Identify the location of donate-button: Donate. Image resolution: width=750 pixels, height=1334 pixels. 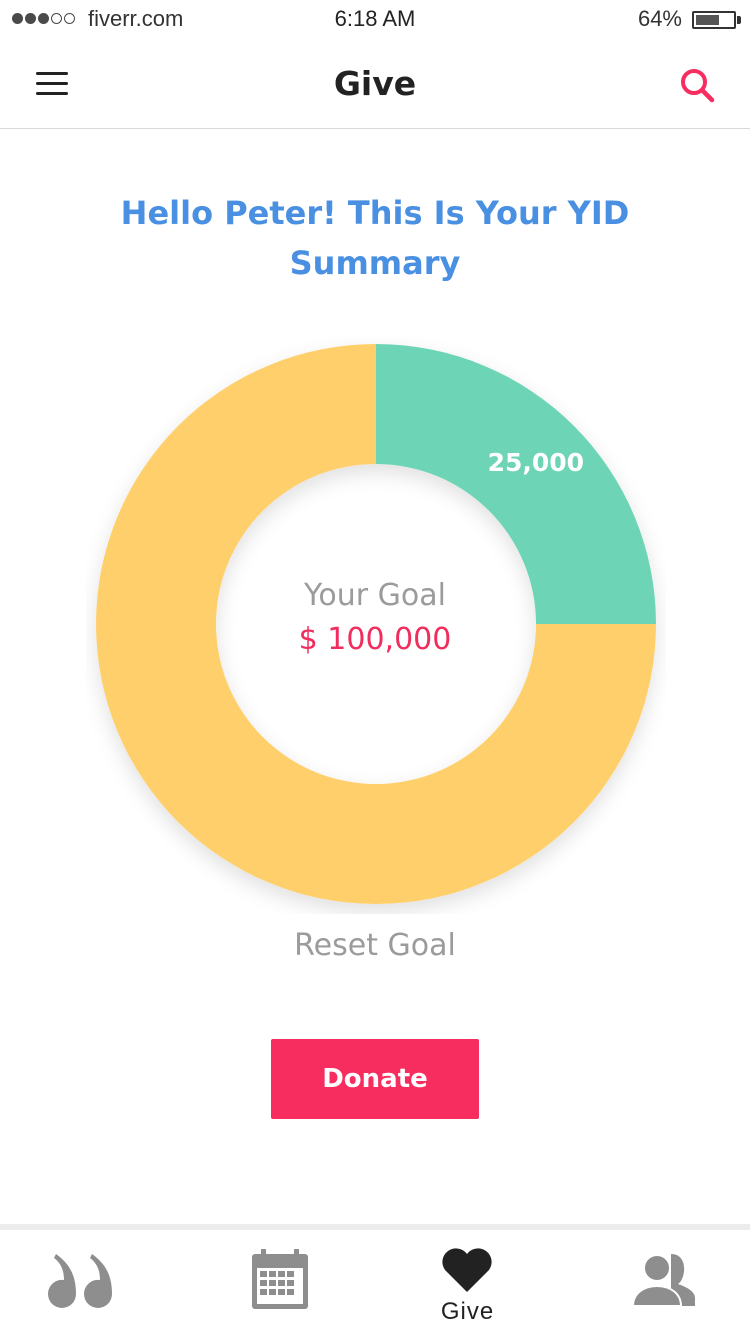
(375, 1079).